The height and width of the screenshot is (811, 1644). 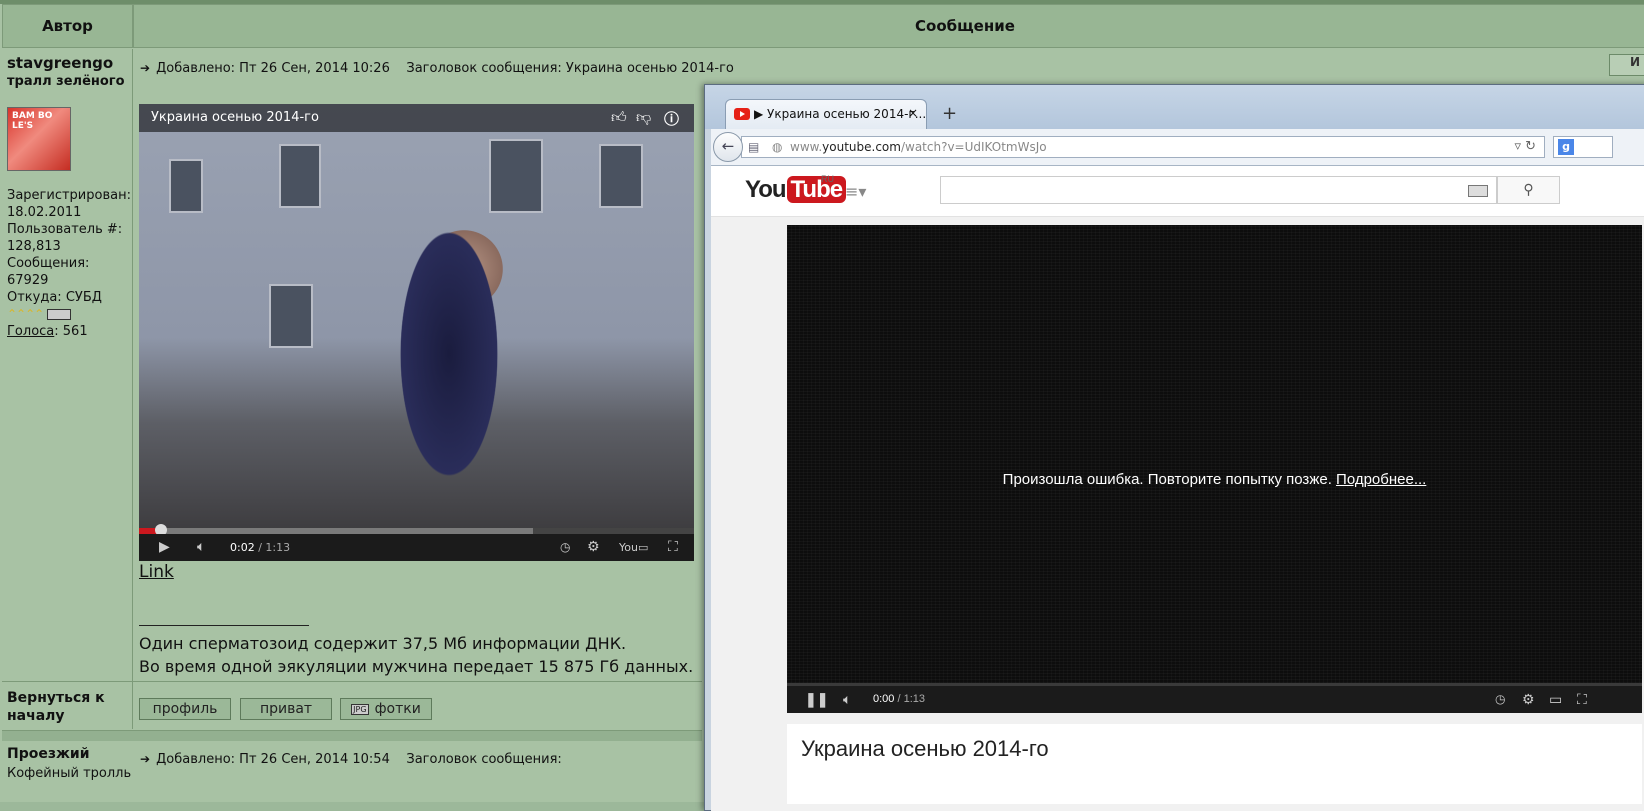 What do you see at coordinates (71, 331) in the screenshot?
I see `votes-value: : 561` at bounding box center [71, 331].